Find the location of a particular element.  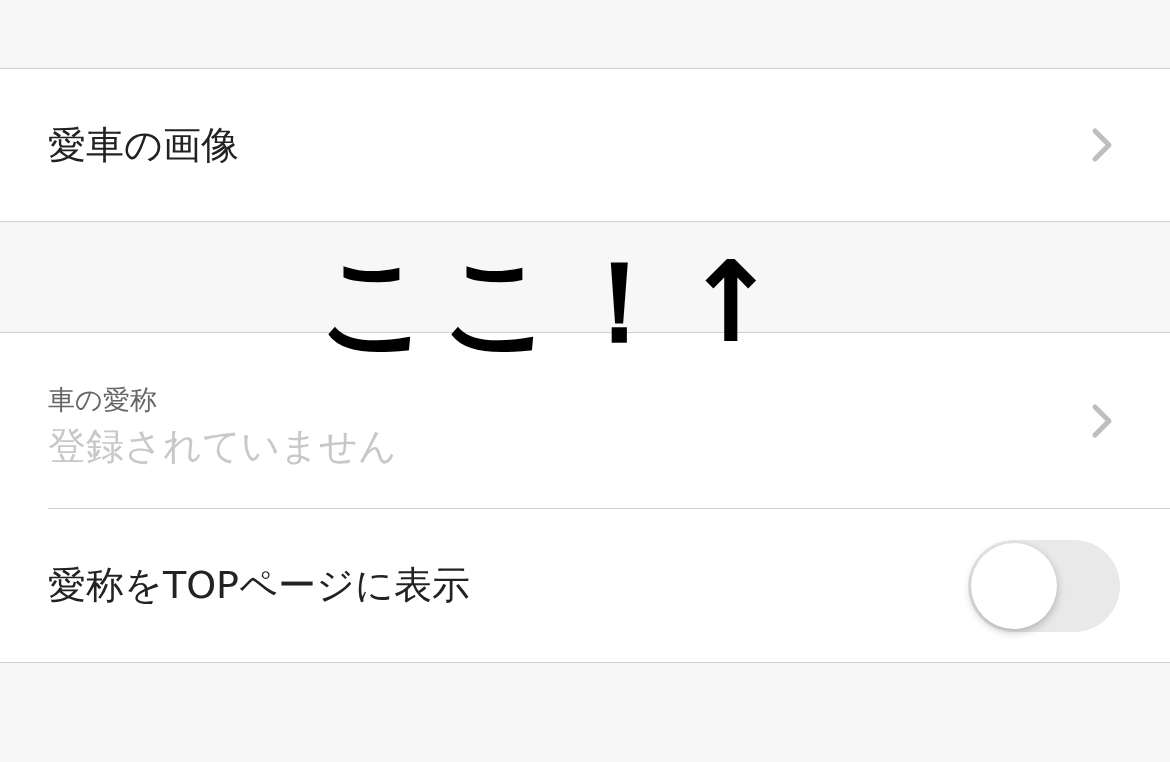

handwritten-annotation: ここ！↑ is located at coordinates (552, 302).